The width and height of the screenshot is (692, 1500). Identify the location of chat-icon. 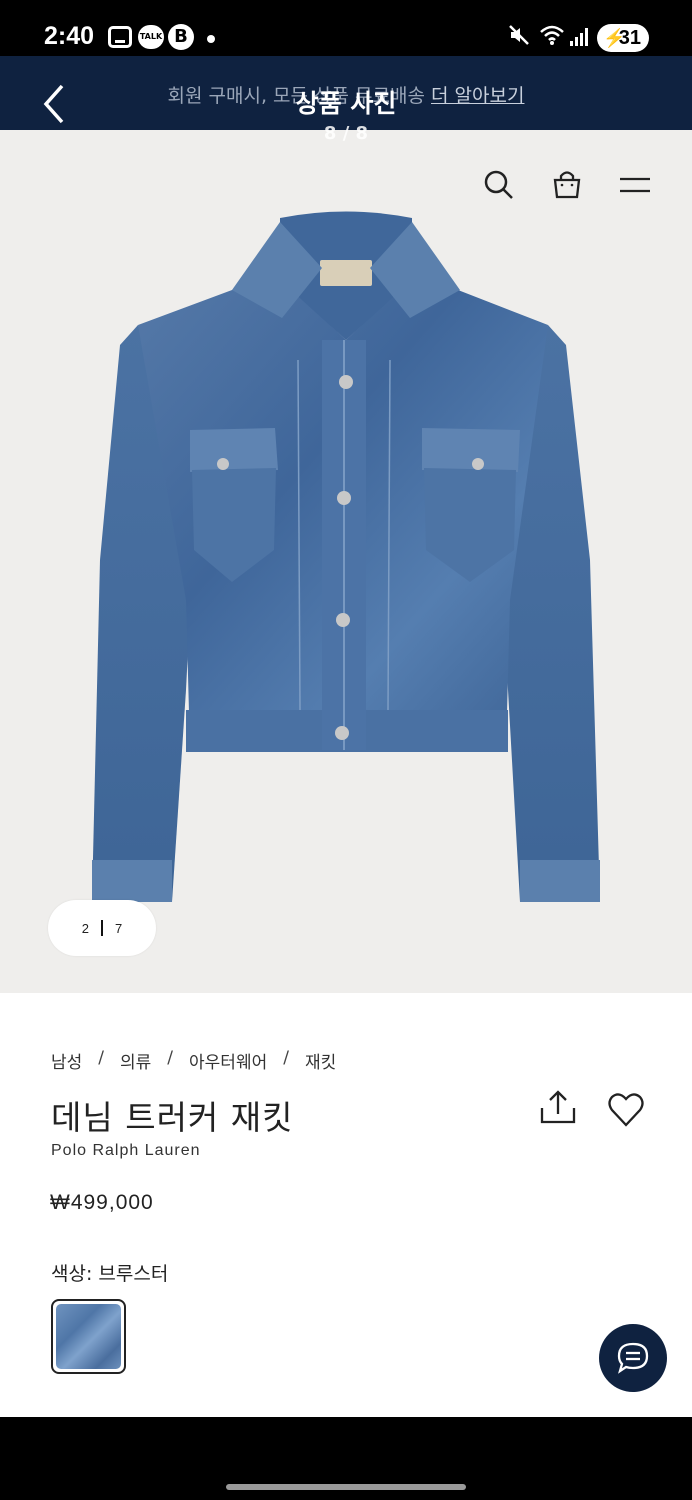
(633, 1358).